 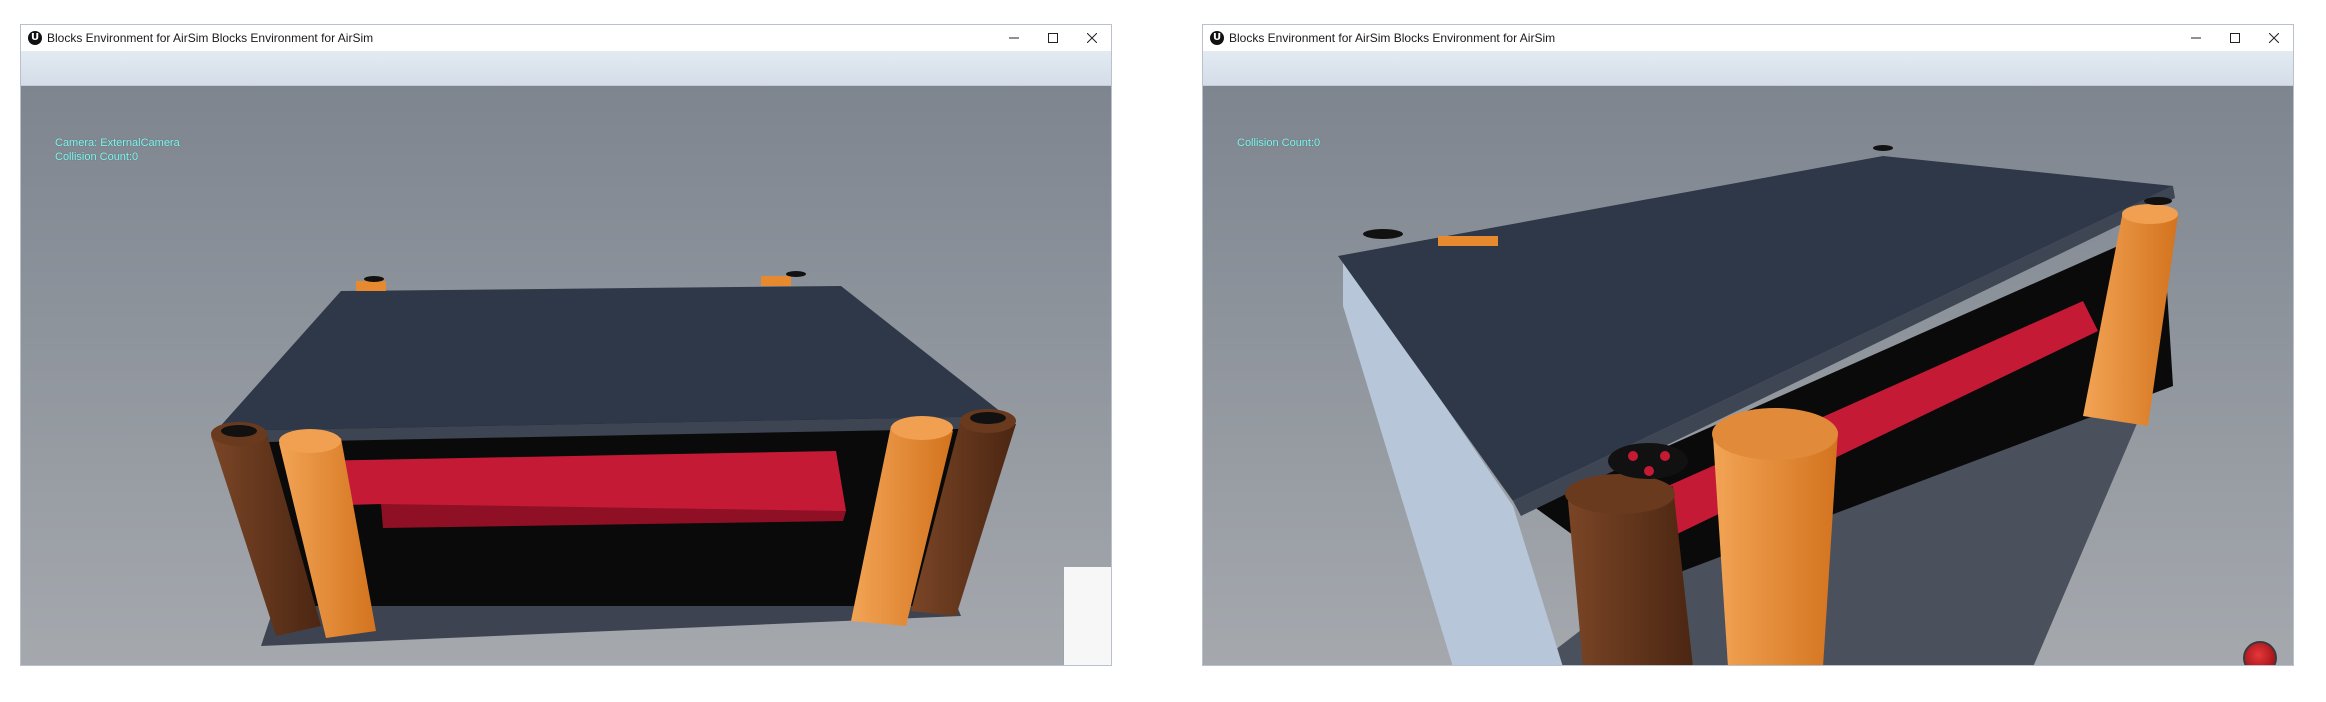 What do you see at coordinates (1629, 569) in the screenshot?
I see `brown-pillar-front` at bounding box center [1629, 569].